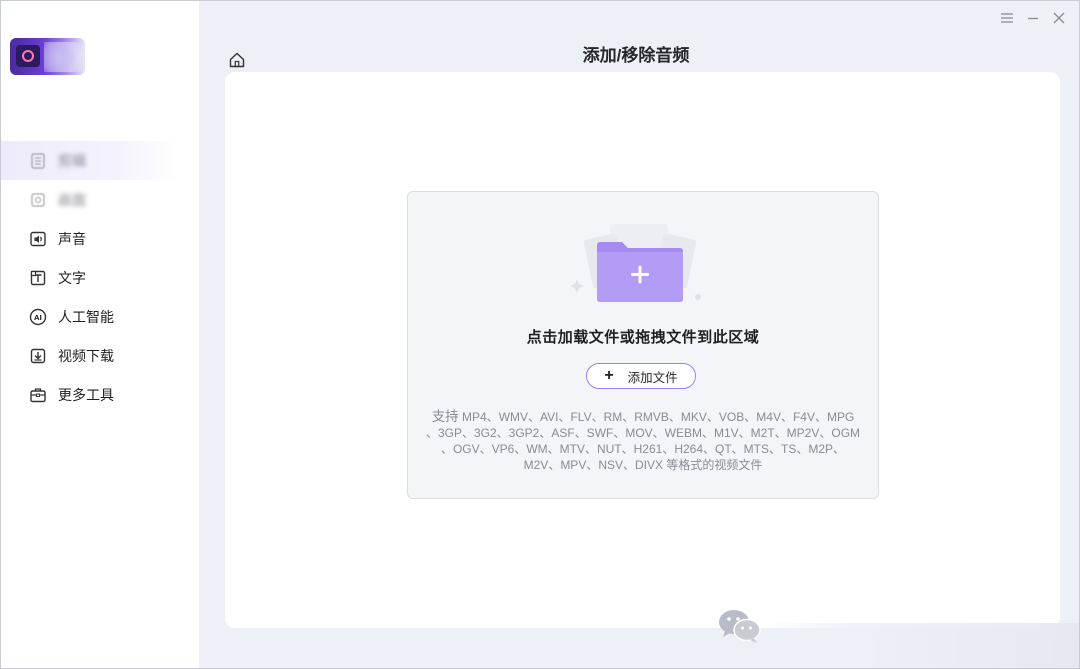 This screenshot has width=1080, height=669. What do you see at coordinates (38, 278) in the screenshot?
I see `text-icon` at bounding box center [38, 278].